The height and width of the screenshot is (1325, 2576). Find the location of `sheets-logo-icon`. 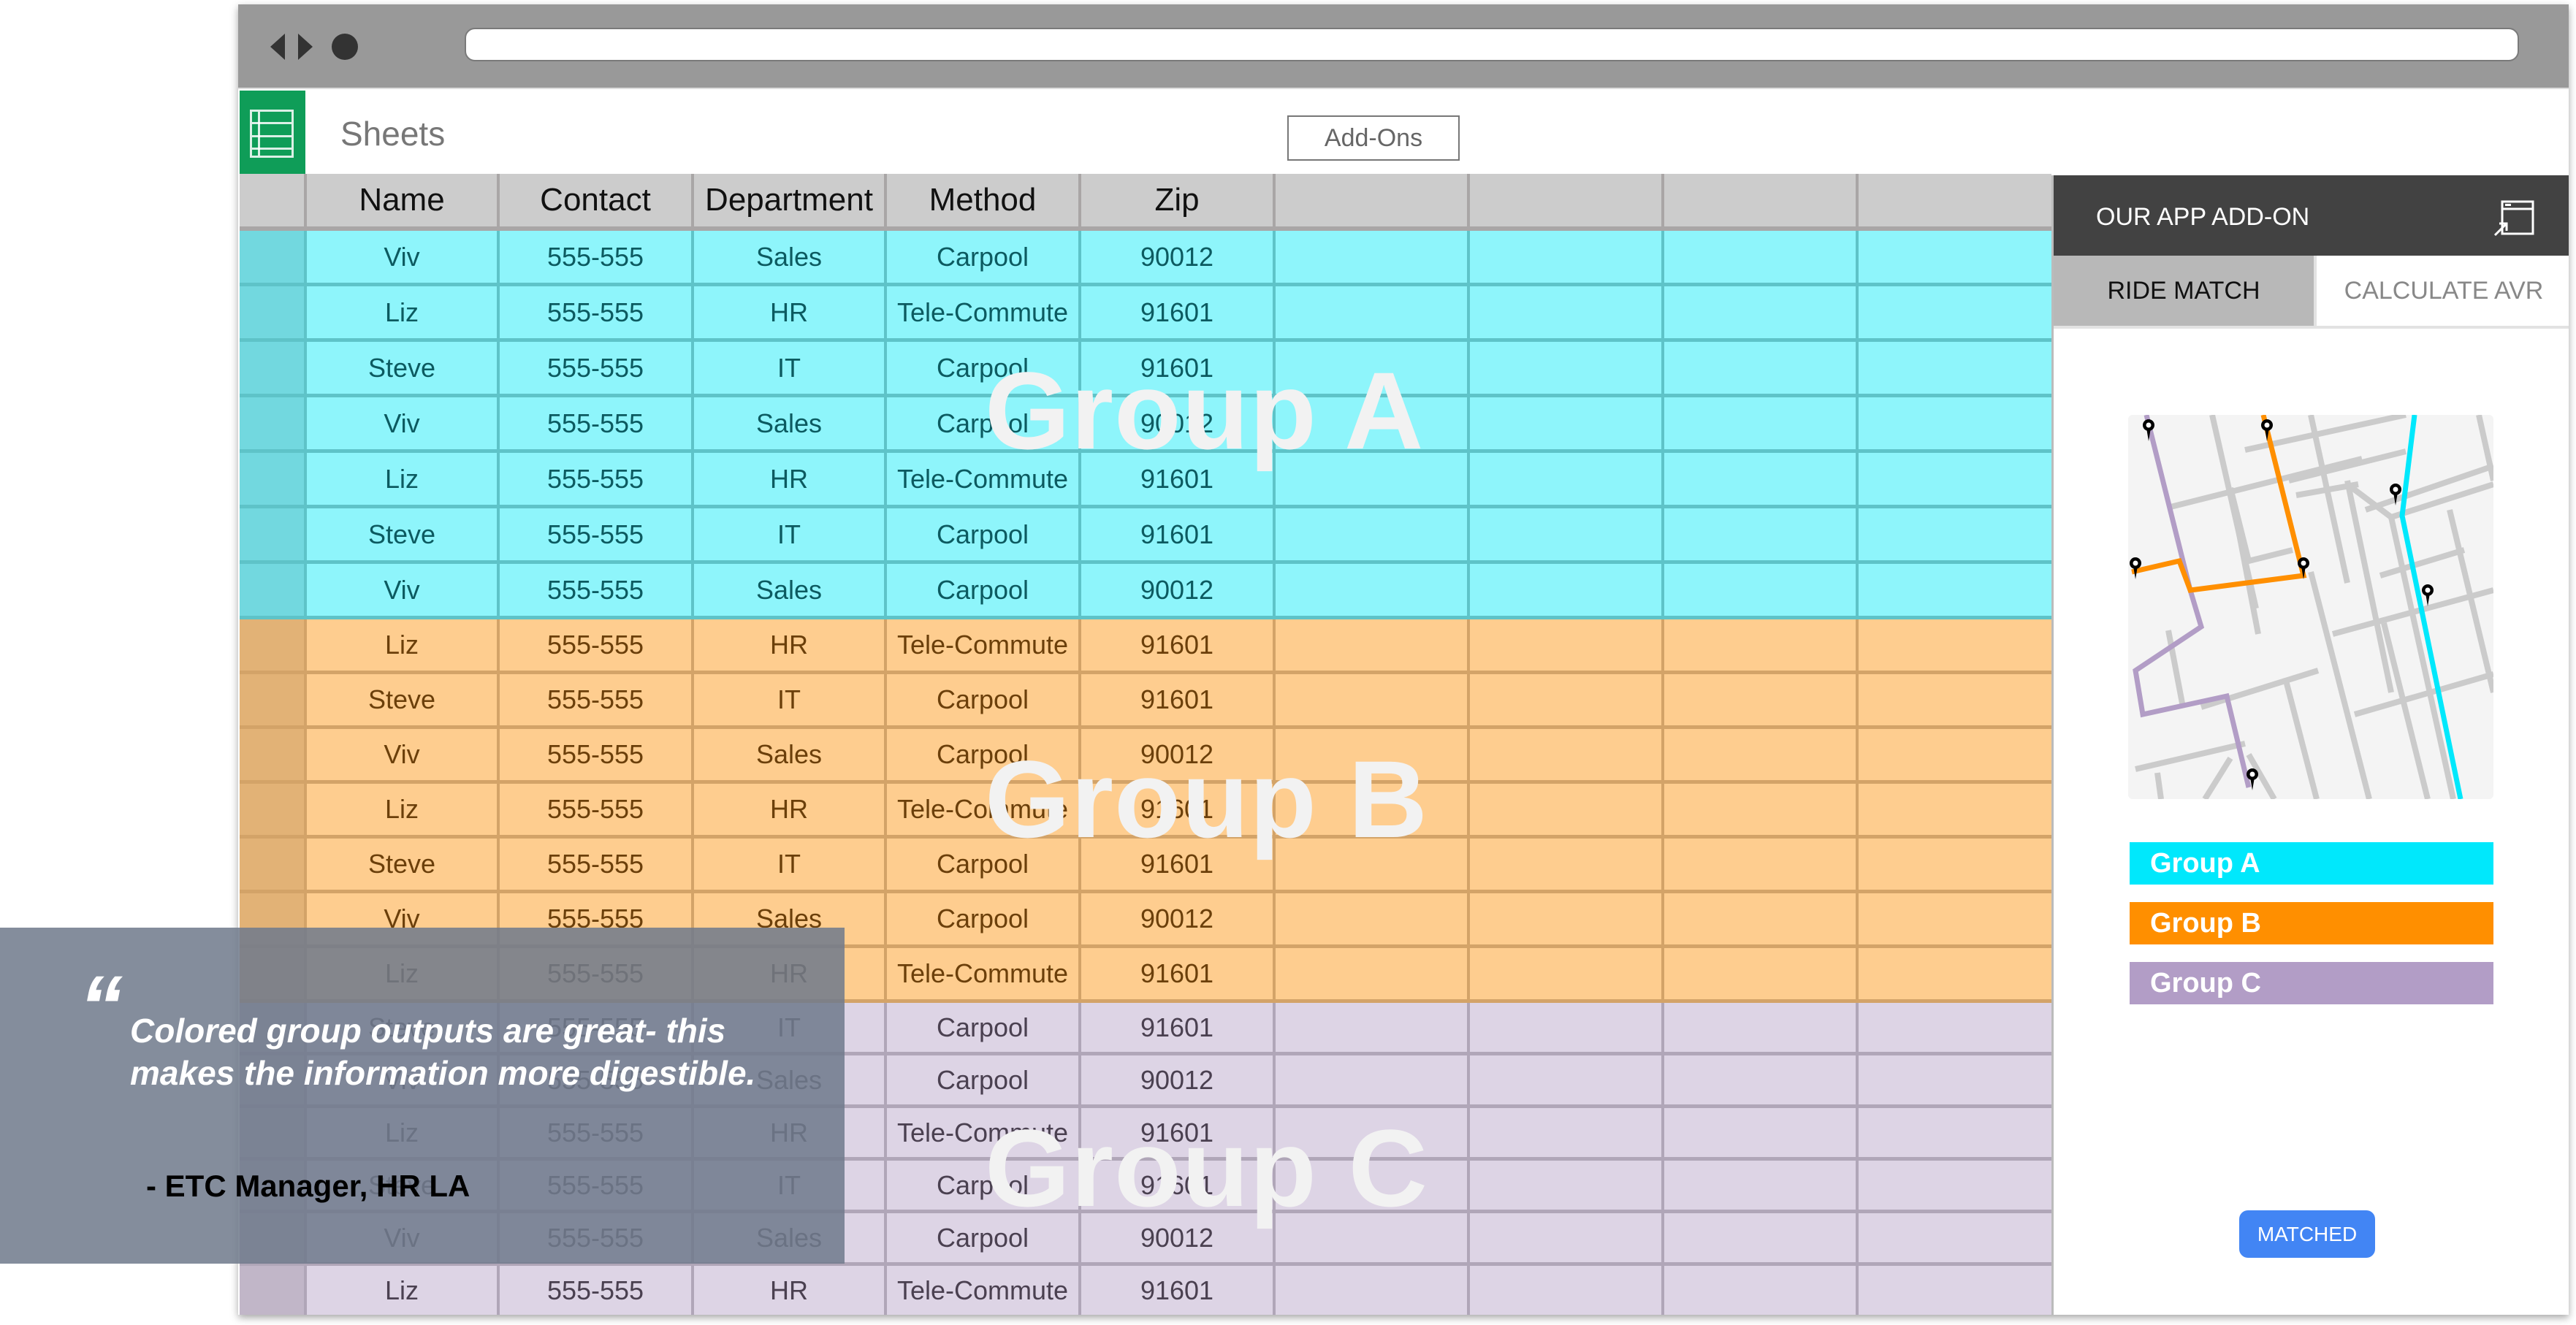

sheets-logo-icon is located at coordinates (272, 133).